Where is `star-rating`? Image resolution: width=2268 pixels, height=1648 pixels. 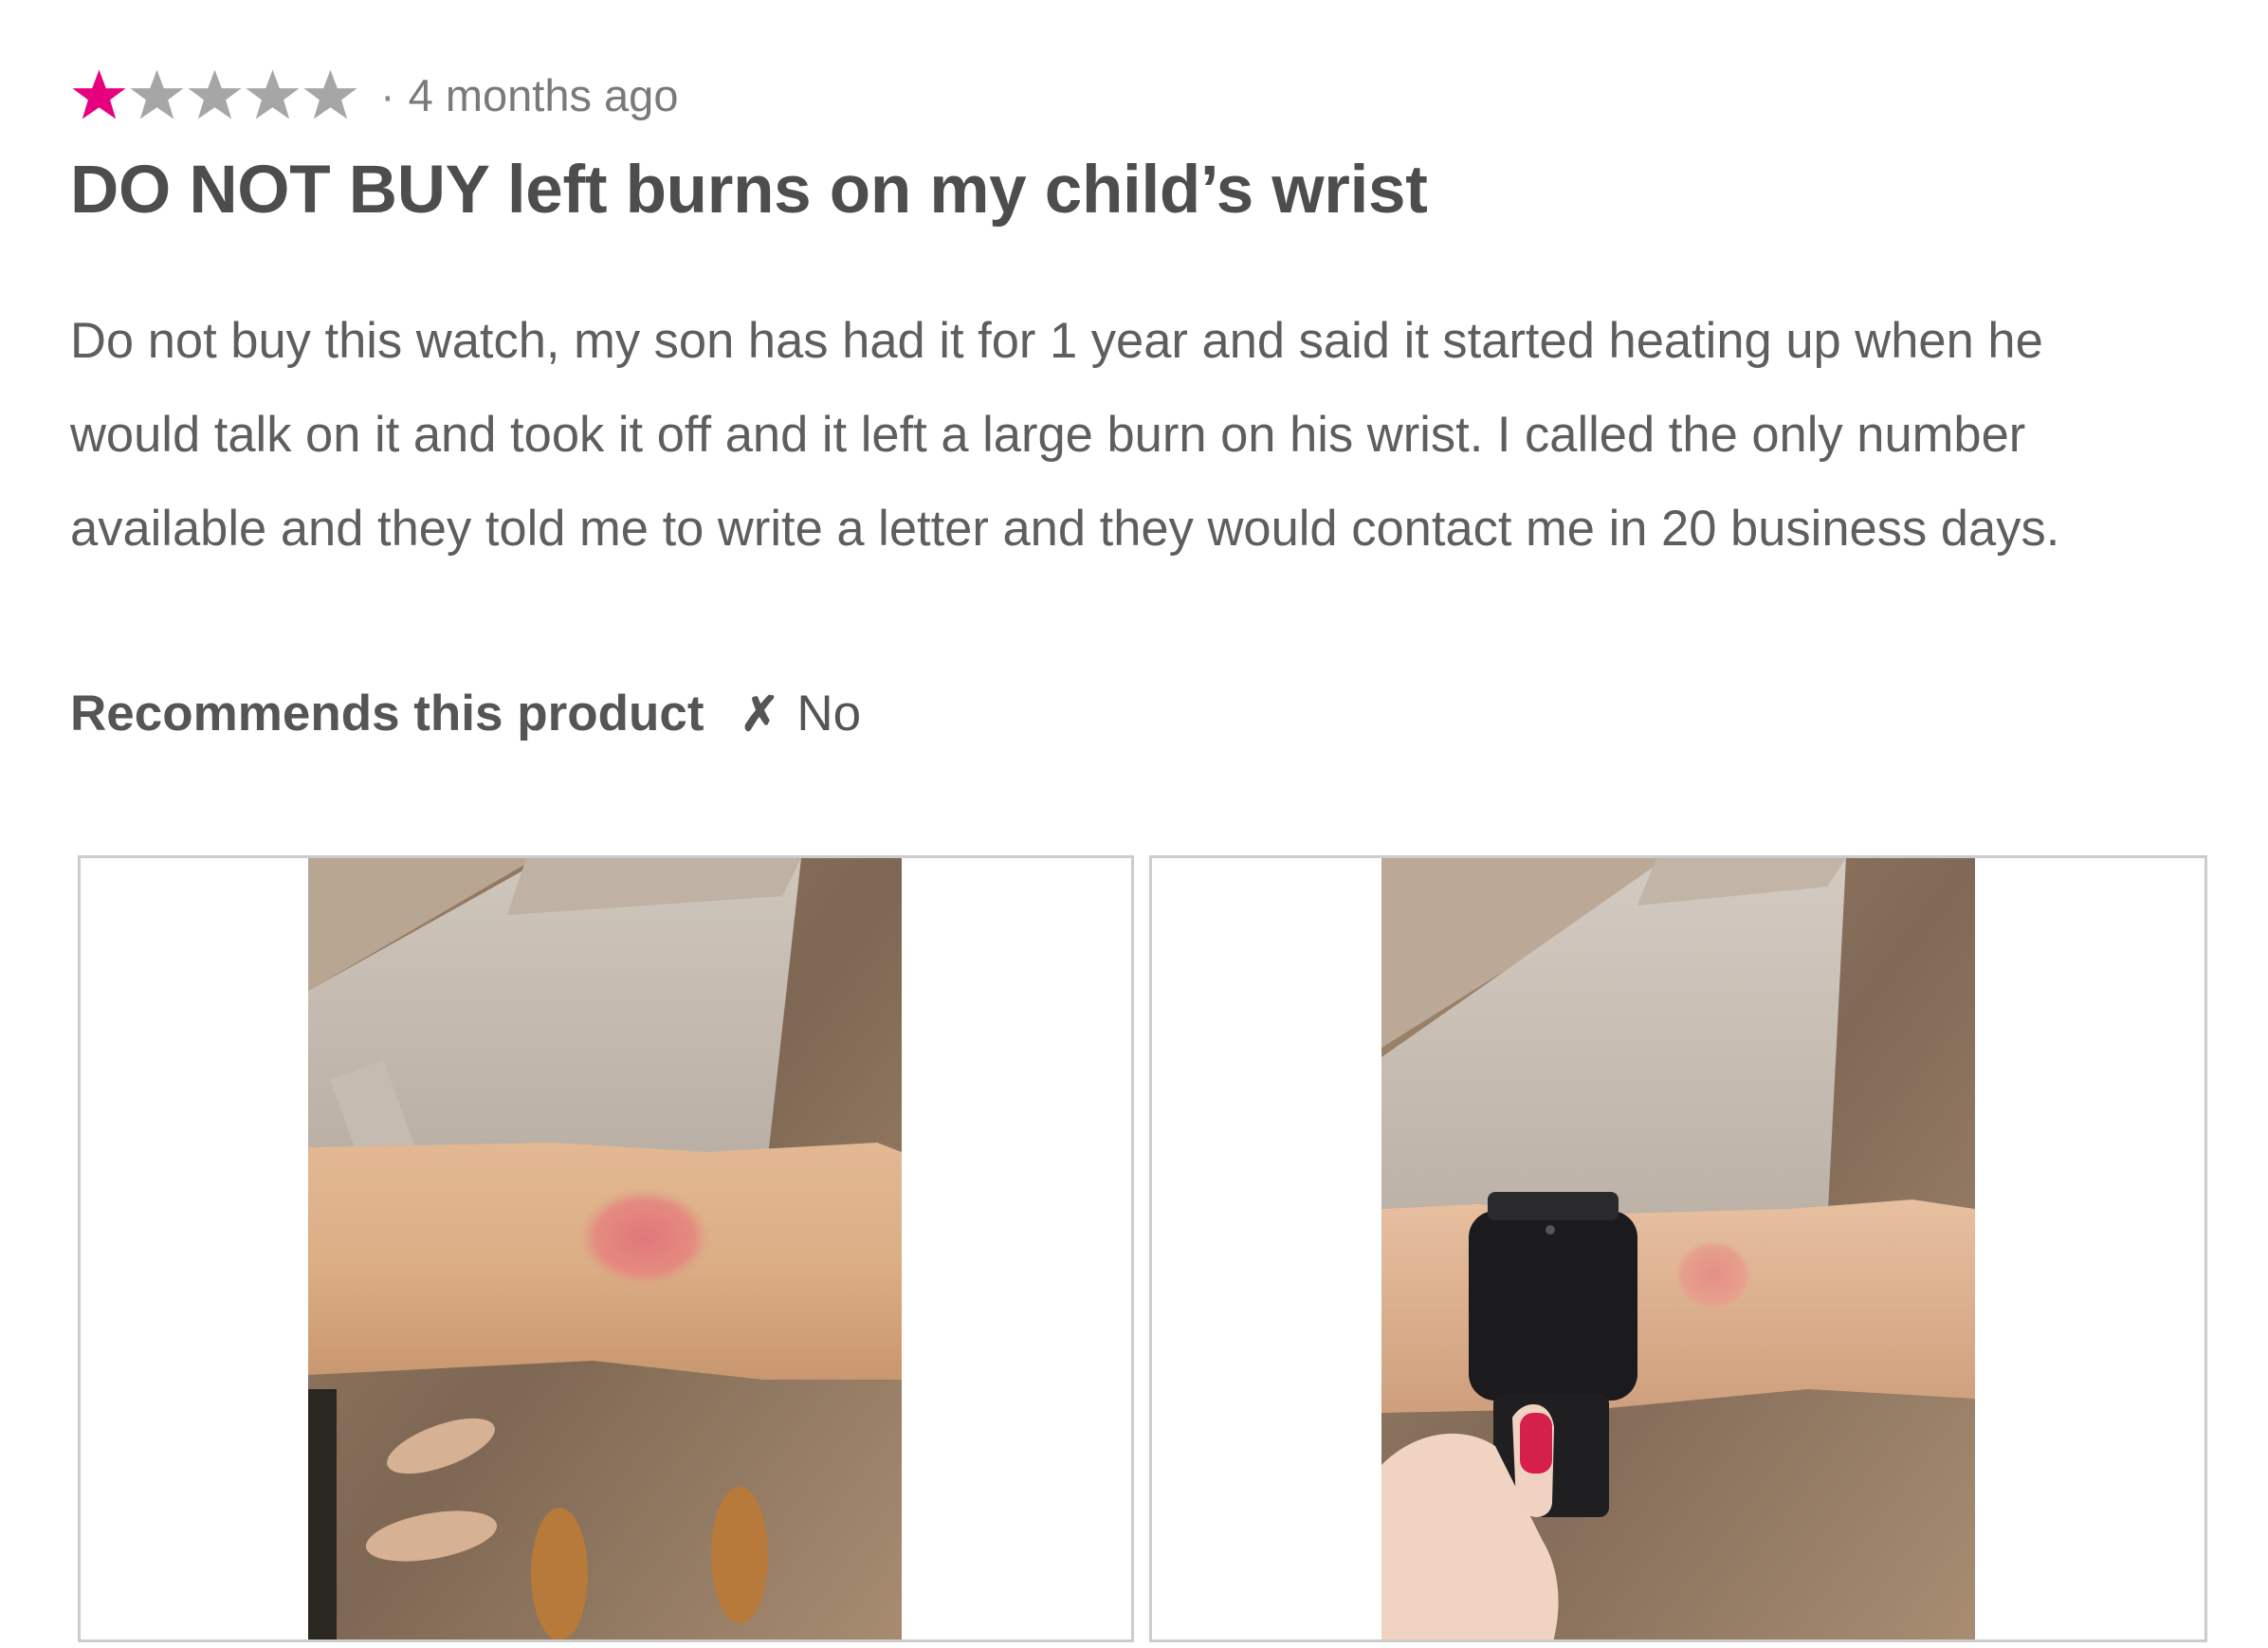 star-rating is located at coordinates (215, 95).